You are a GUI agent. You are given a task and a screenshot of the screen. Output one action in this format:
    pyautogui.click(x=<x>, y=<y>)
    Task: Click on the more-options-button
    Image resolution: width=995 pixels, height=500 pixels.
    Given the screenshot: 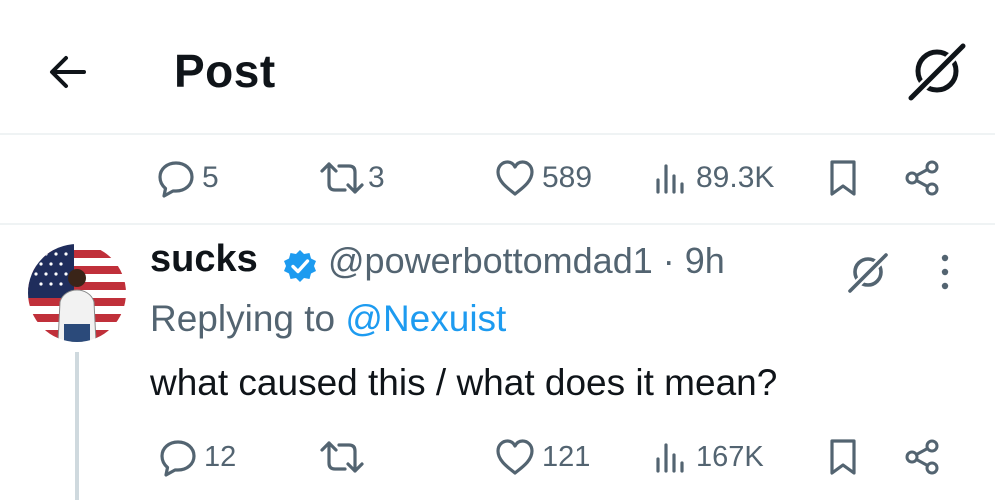 What is the action you would take?
    pyautogui.click(x=945, y=272)
    